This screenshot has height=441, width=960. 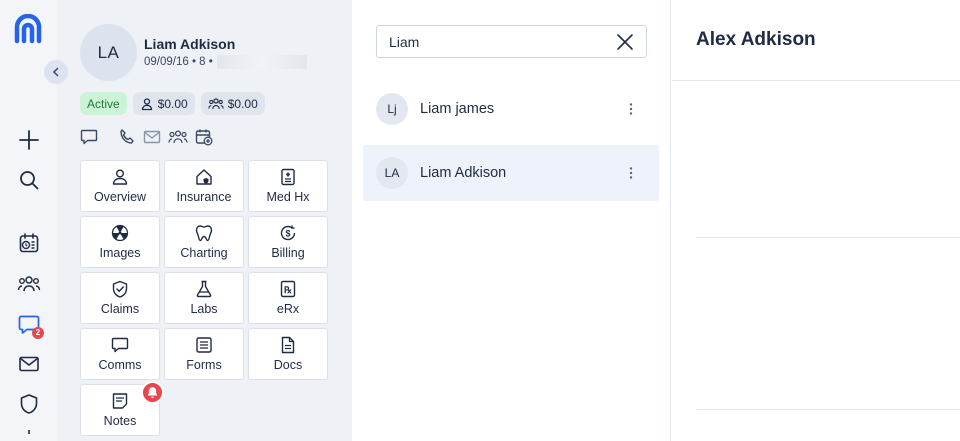 I want to click on tile-label: Med Hx, so click(x=288, y=197).